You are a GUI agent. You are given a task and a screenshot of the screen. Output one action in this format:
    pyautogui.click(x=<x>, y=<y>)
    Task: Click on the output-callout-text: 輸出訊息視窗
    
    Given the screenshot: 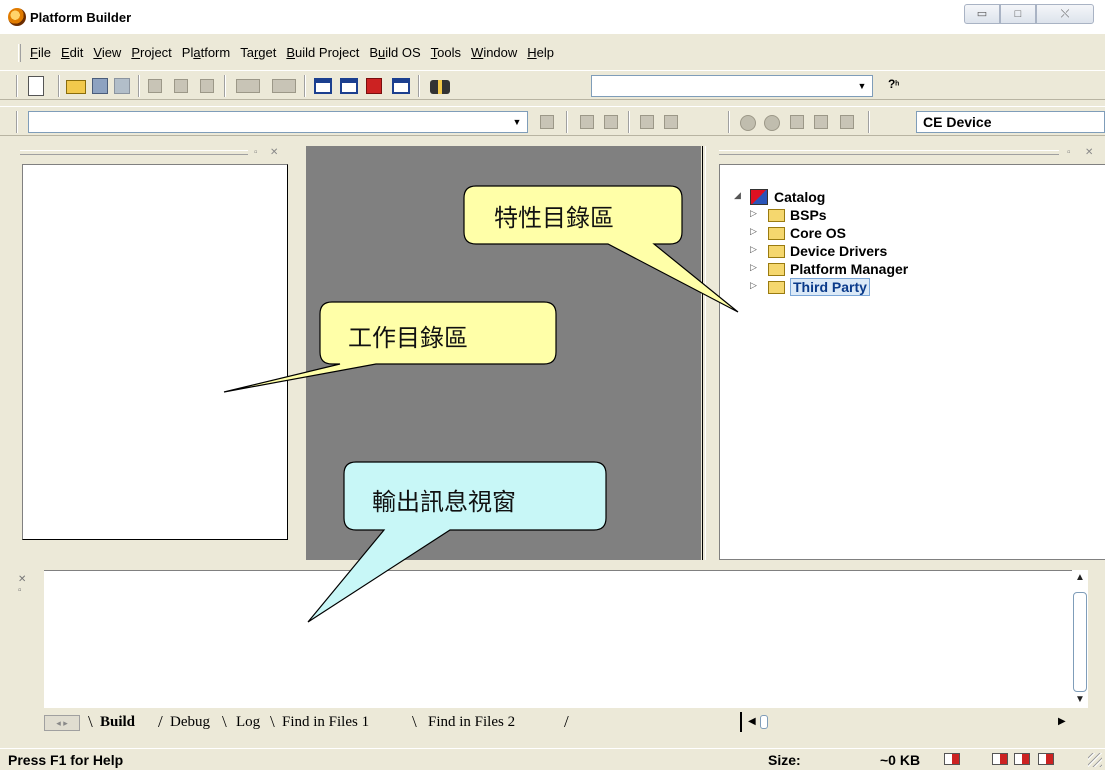 What is the action you would take?
    pyautogui.click(x=444, y=502)
    